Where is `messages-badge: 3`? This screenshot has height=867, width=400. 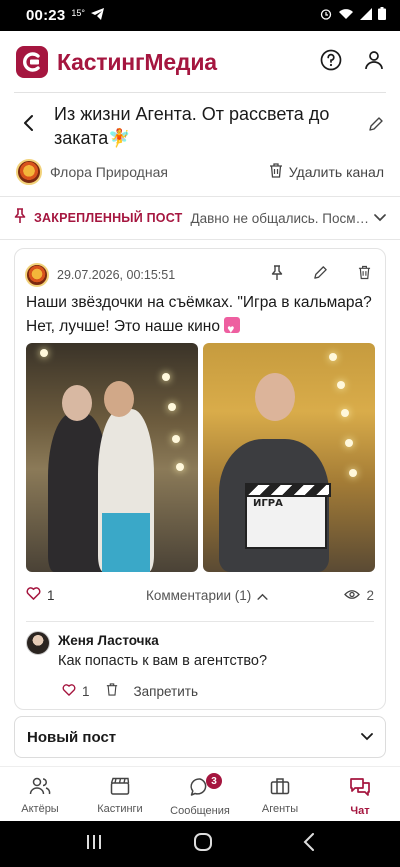 messages-badge: 3 is located at coordinates (214, 781).